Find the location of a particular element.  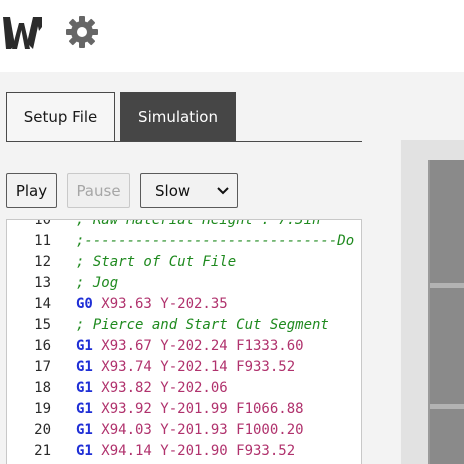

tab-simulation: Simulation is located at coordinates (178, 117).